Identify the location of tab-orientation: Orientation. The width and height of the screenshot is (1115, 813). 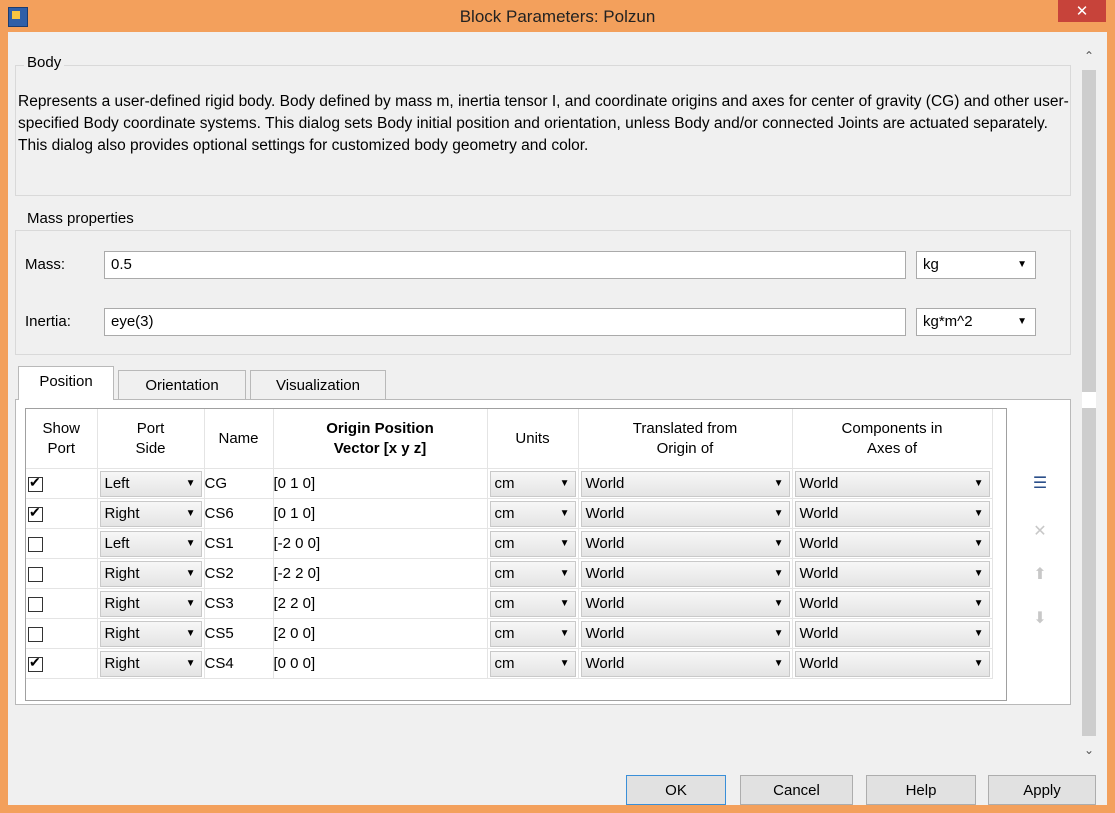
(182, 385).